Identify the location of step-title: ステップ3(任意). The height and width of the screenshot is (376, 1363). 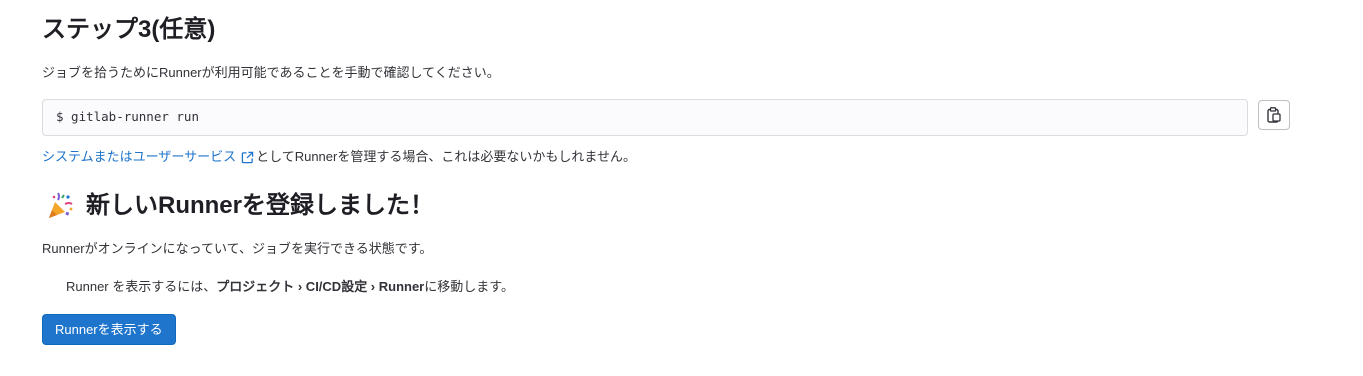
(129, 29).